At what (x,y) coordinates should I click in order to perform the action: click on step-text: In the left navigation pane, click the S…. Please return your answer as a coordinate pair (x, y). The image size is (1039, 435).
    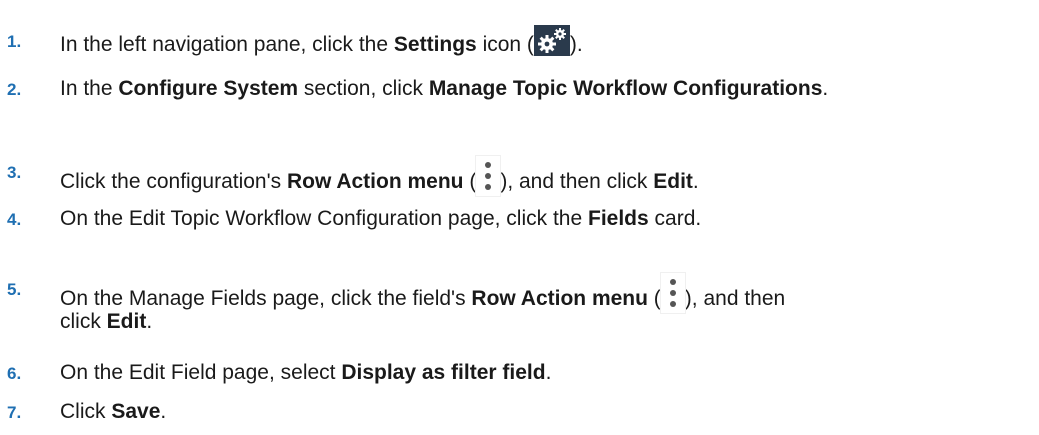
    Looking at the image, I should click on (321, 42).